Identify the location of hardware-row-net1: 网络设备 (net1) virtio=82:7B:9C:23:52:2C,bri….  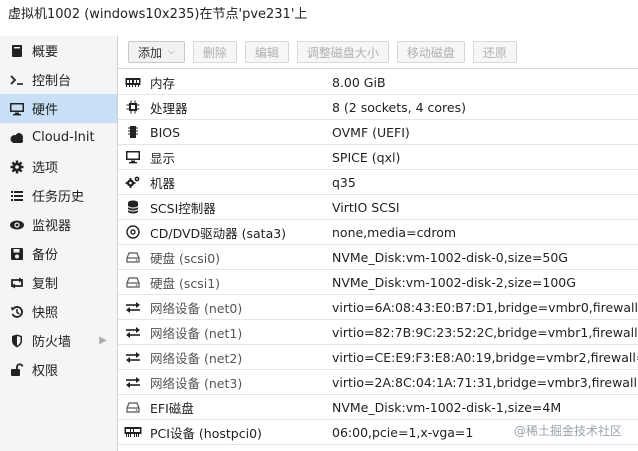
(378, 332).